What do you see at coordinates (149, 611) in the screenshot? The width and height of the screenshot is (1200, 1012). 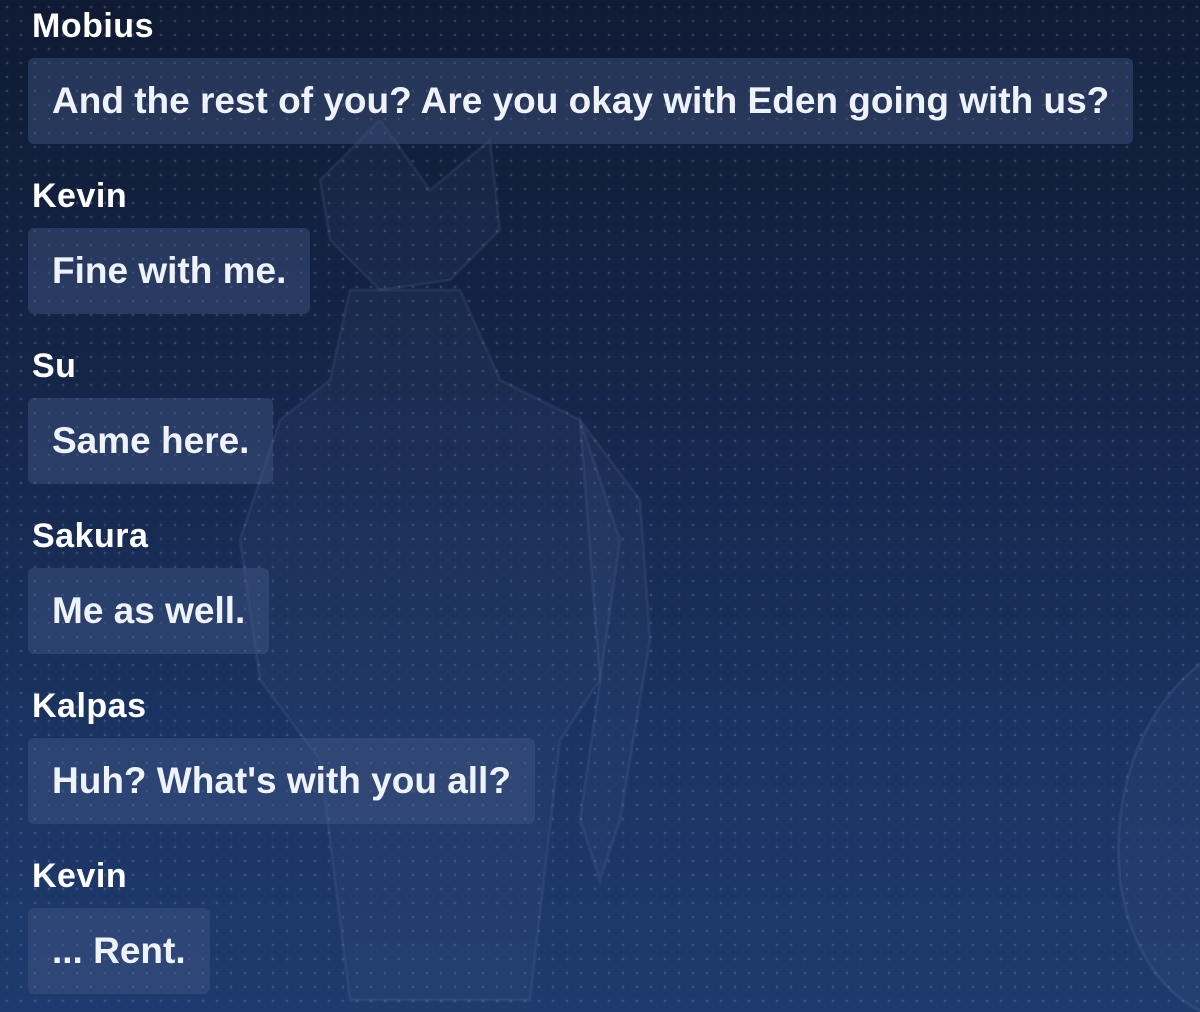 I see `dialogue-bubble: Me as well.` at bounding box center [149, 611].